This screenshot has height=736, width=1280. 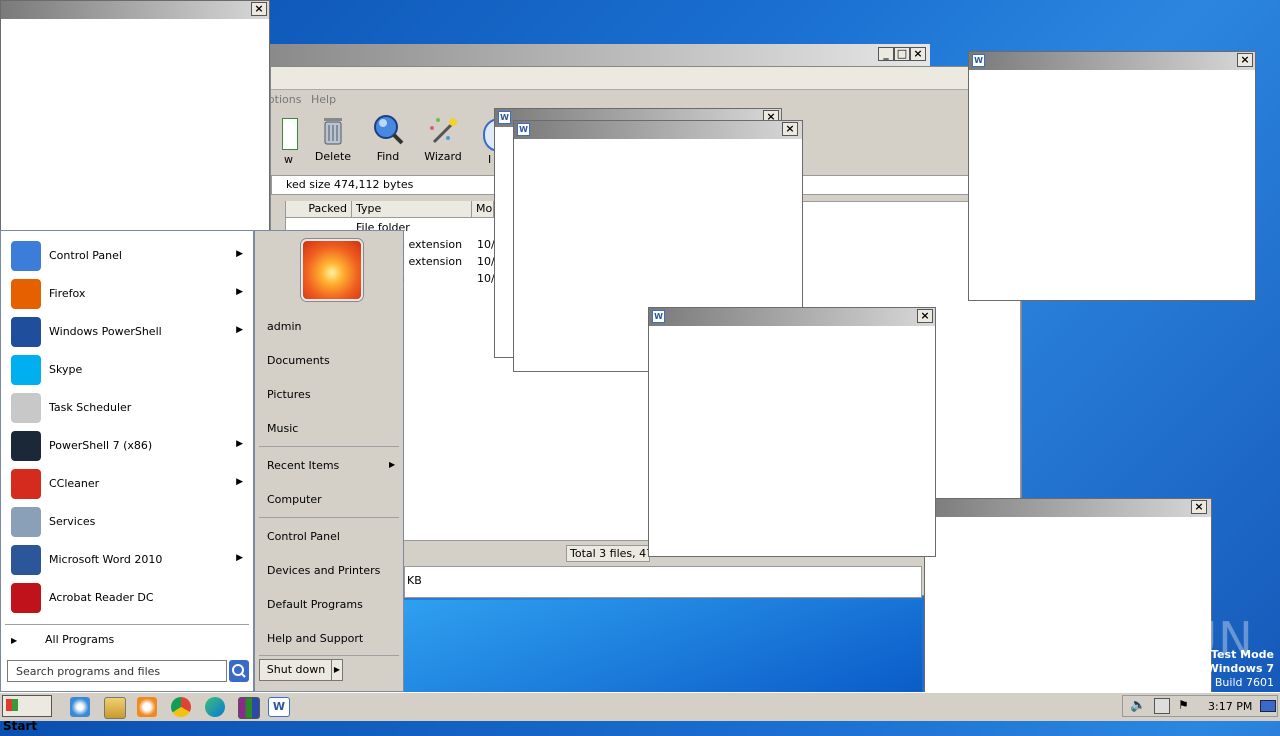 What do you see at coordinates (886, 54) in the screenshot?
I see `minimize-button: _` at bounding box center [886, 54].